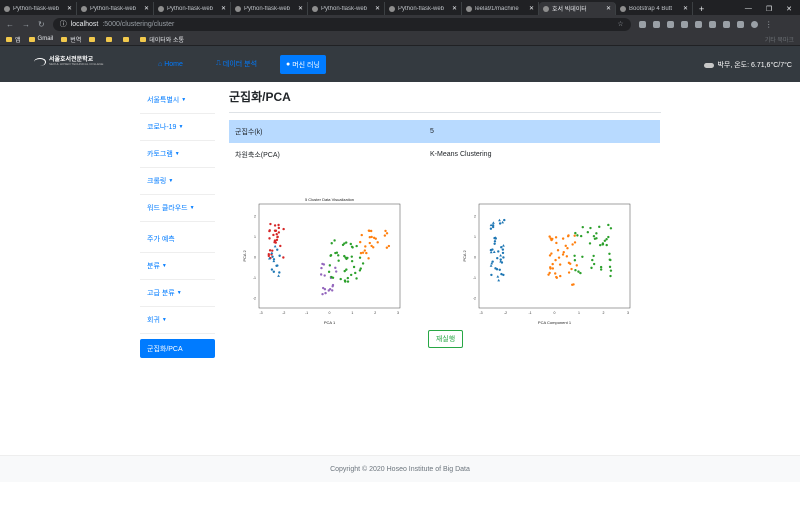 This screenshot has width=800, height=513. Describe the element at coordinates (236, 64) in the screenshot. I see `nav-data-analysis: ⎍ 데이터 분석` at that location.